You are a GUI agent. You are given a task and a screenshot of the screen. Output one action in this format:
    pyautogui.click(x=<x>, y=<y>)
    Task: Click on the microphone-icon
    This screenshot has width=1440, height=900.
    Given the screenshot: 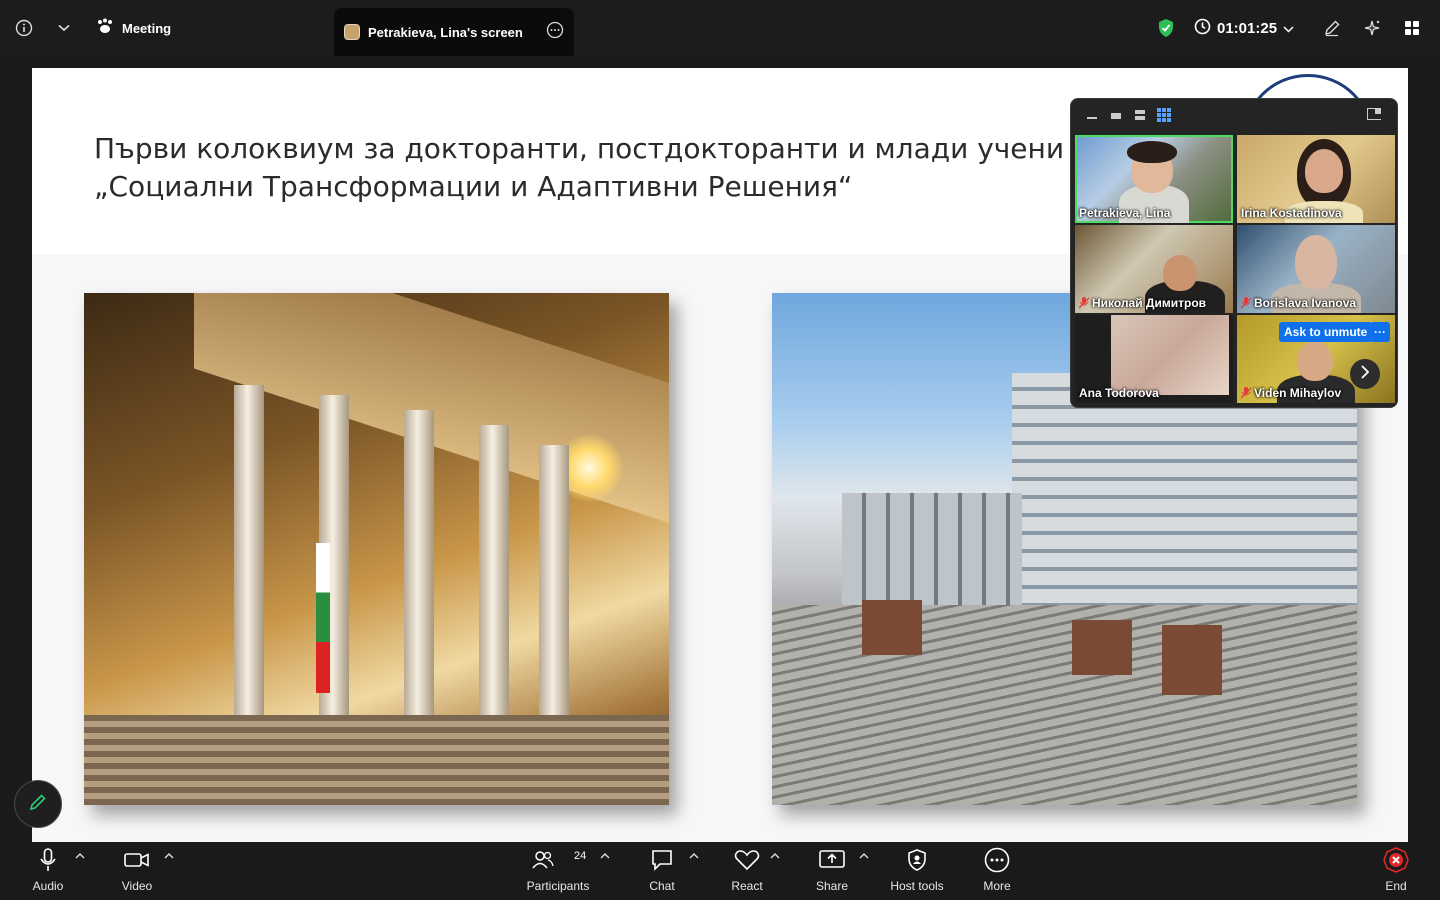 What is the action you would take?
    pyautogui.click(x=48, y=860)
    